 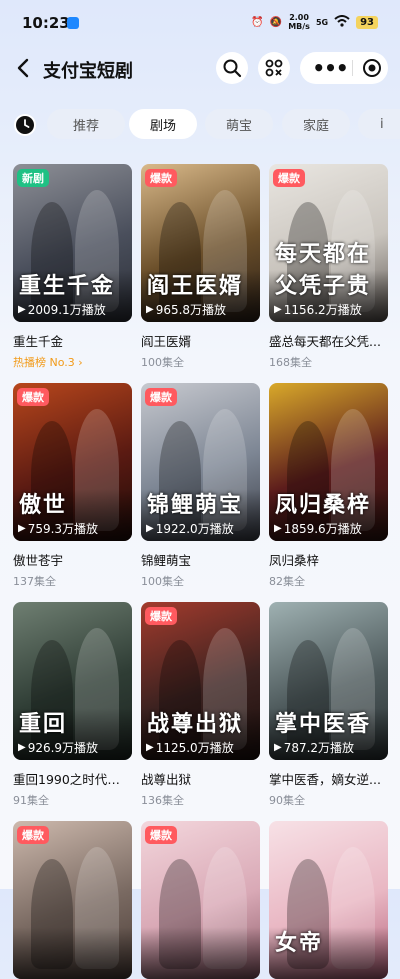 I want to click on play-count-text: 926.9万播放, so click(x=63, y=748).